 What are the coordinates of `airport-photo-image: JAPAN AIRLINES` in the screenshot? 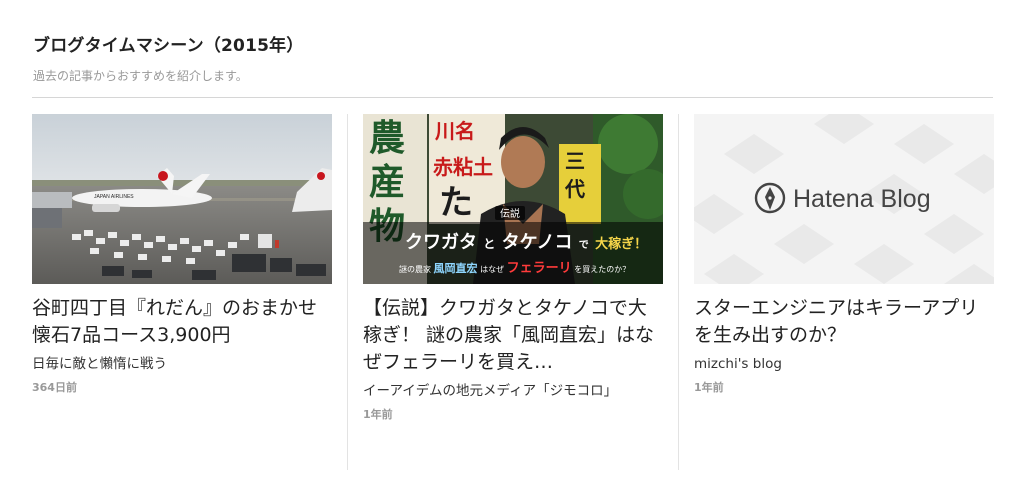 It's located at (182, 199).